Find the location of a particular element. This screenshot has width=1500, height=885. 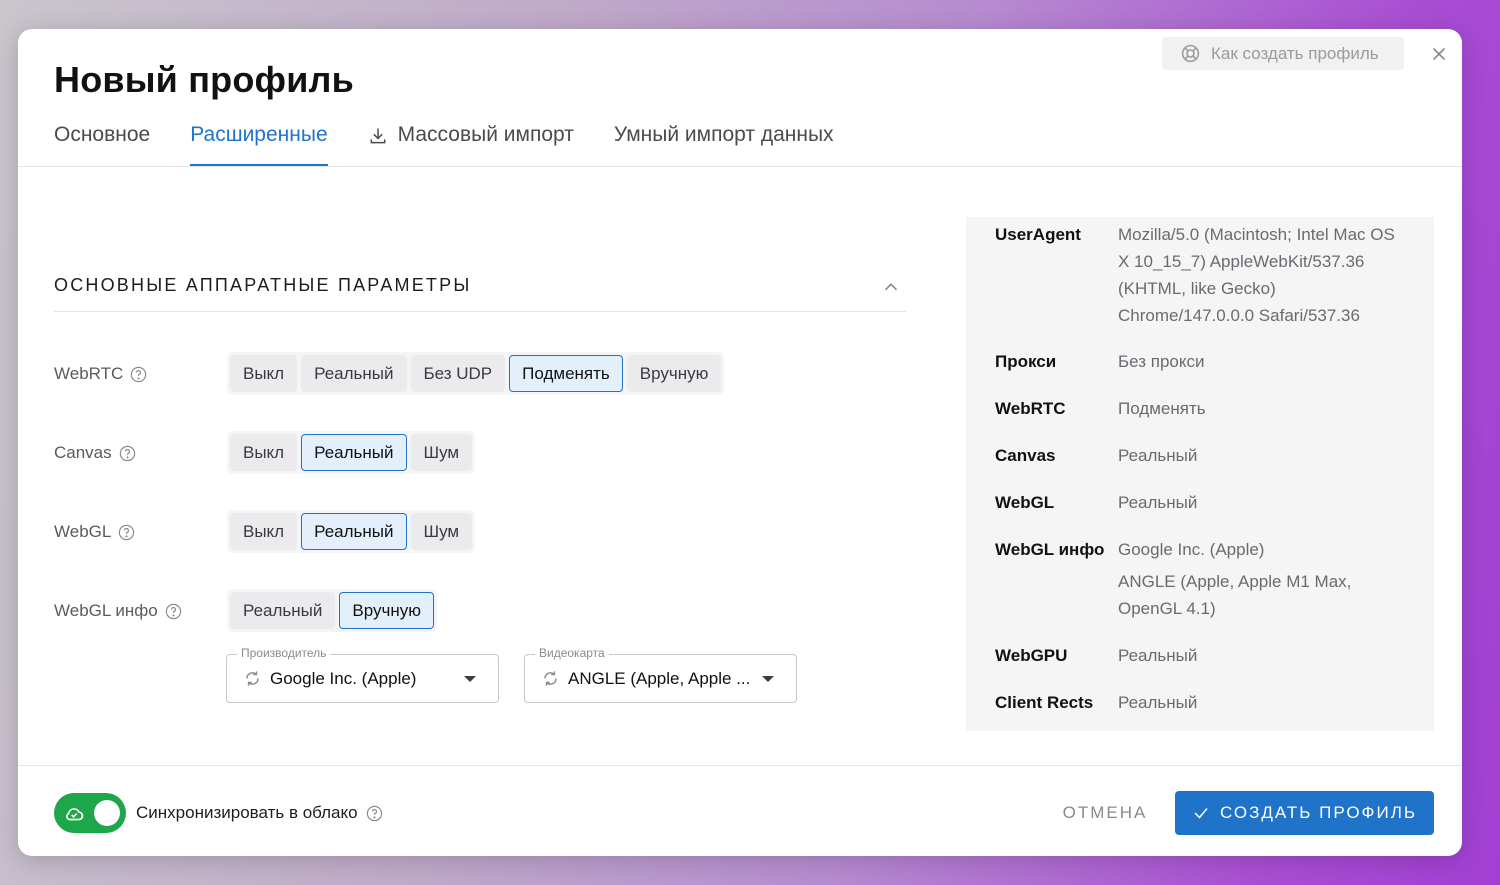

cloud-sync-toggle is located at coordinates (90, 813).